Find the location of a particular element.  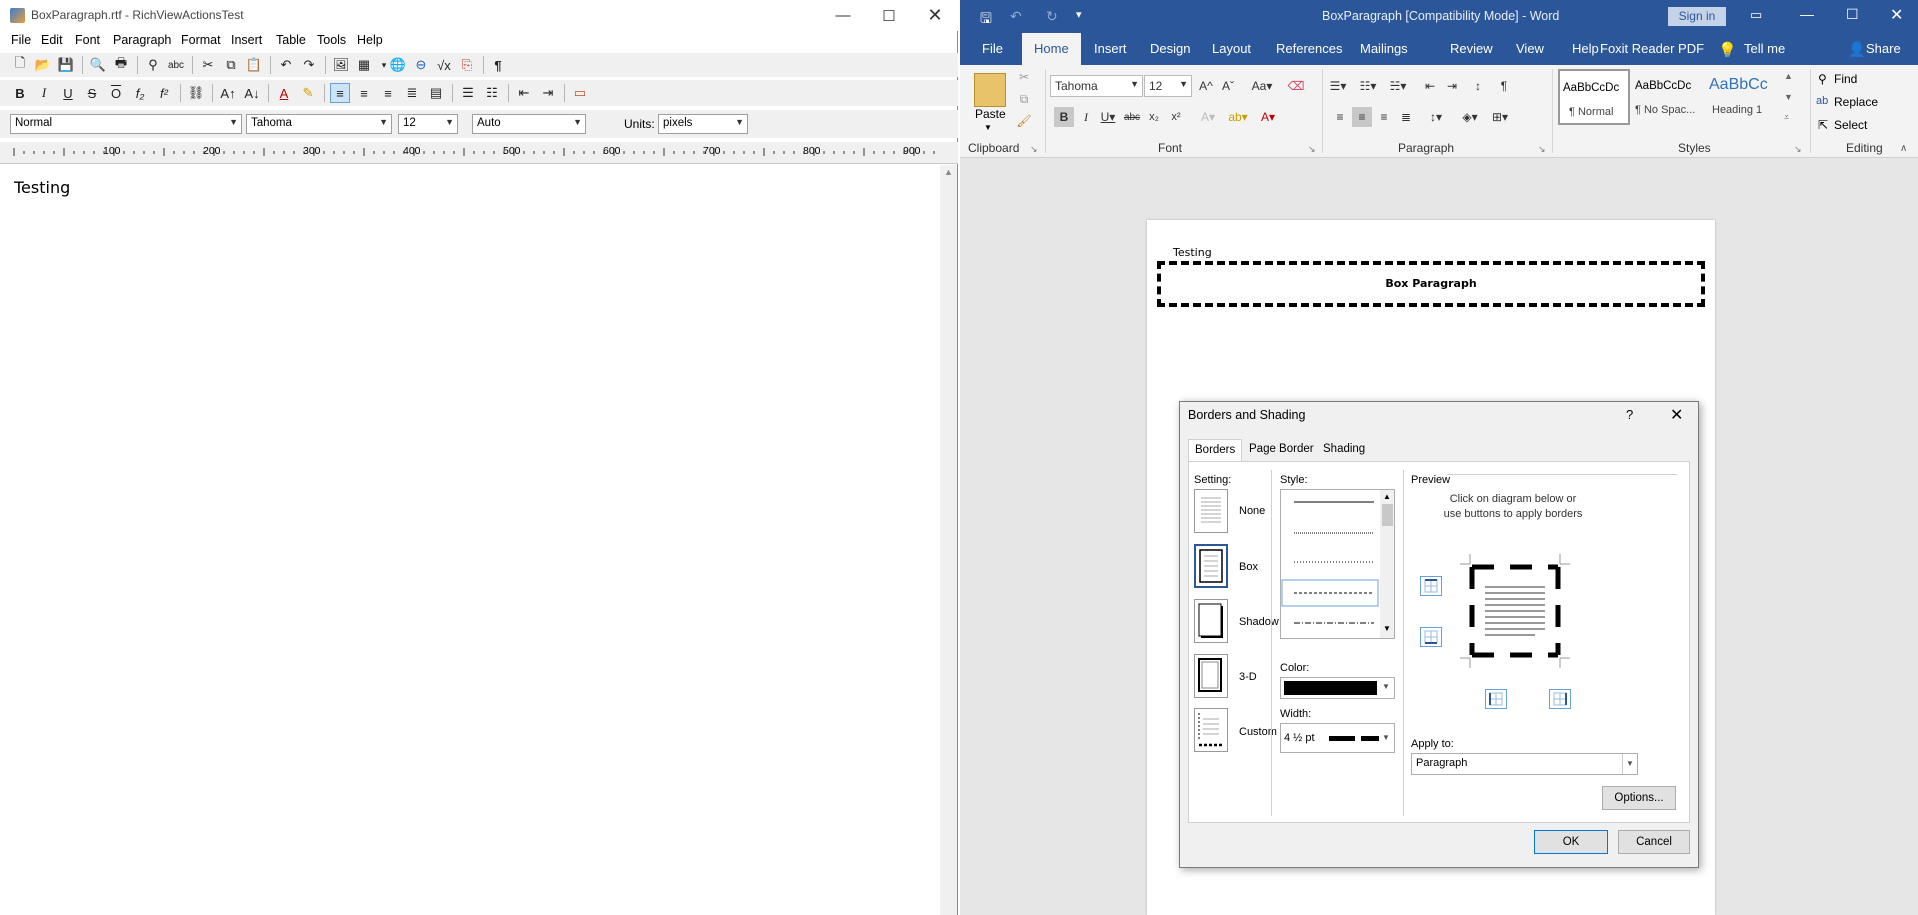

spell-icon: abc is located at coordinates (176, 65).